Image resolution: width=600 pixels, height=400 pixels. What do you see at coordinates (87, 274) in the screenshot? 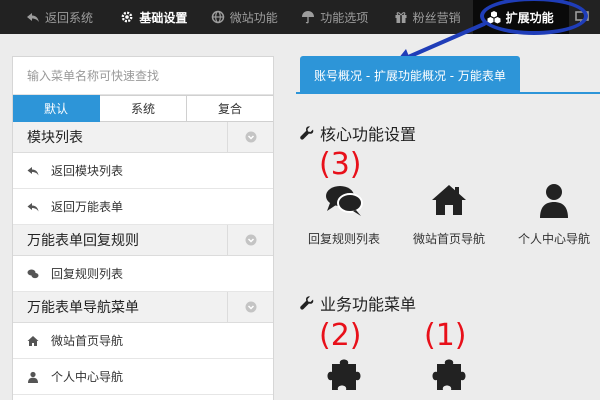
I see `sidebar-item-label: 回复规则列表` at bounding box center [87, 274].